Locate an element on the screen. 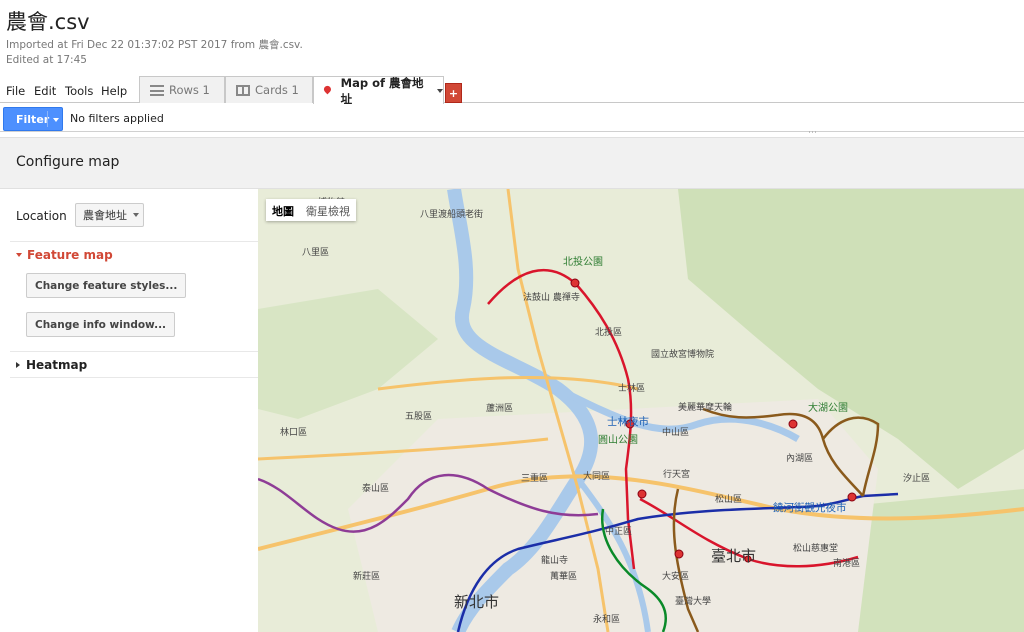 The height and width of the screenshot is (632, 1024). map-label: 萬華區 is located at coordinates (563, 576).